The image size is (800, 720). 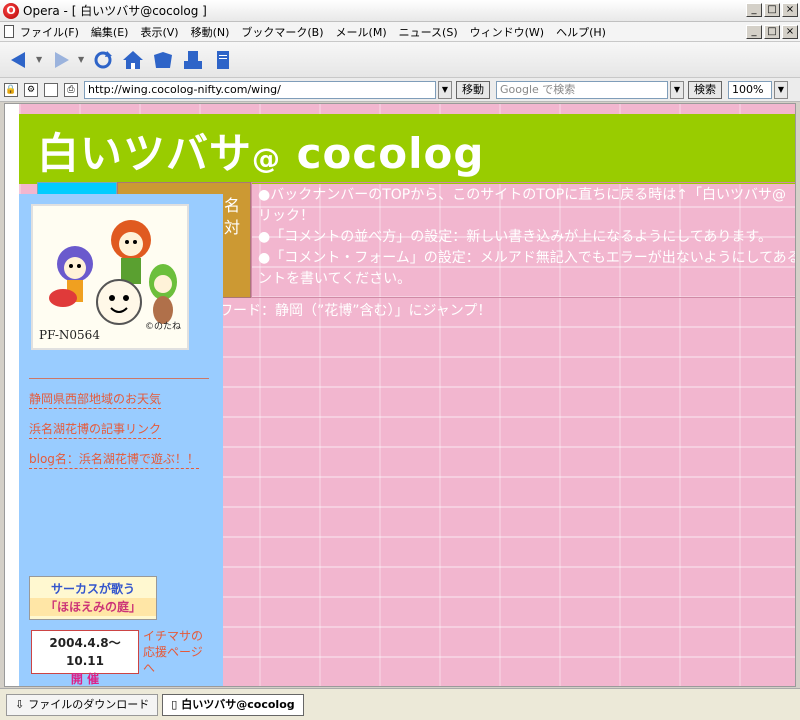 I want to click on menu-navigate: 移動(N), so click(x=210, y=32).